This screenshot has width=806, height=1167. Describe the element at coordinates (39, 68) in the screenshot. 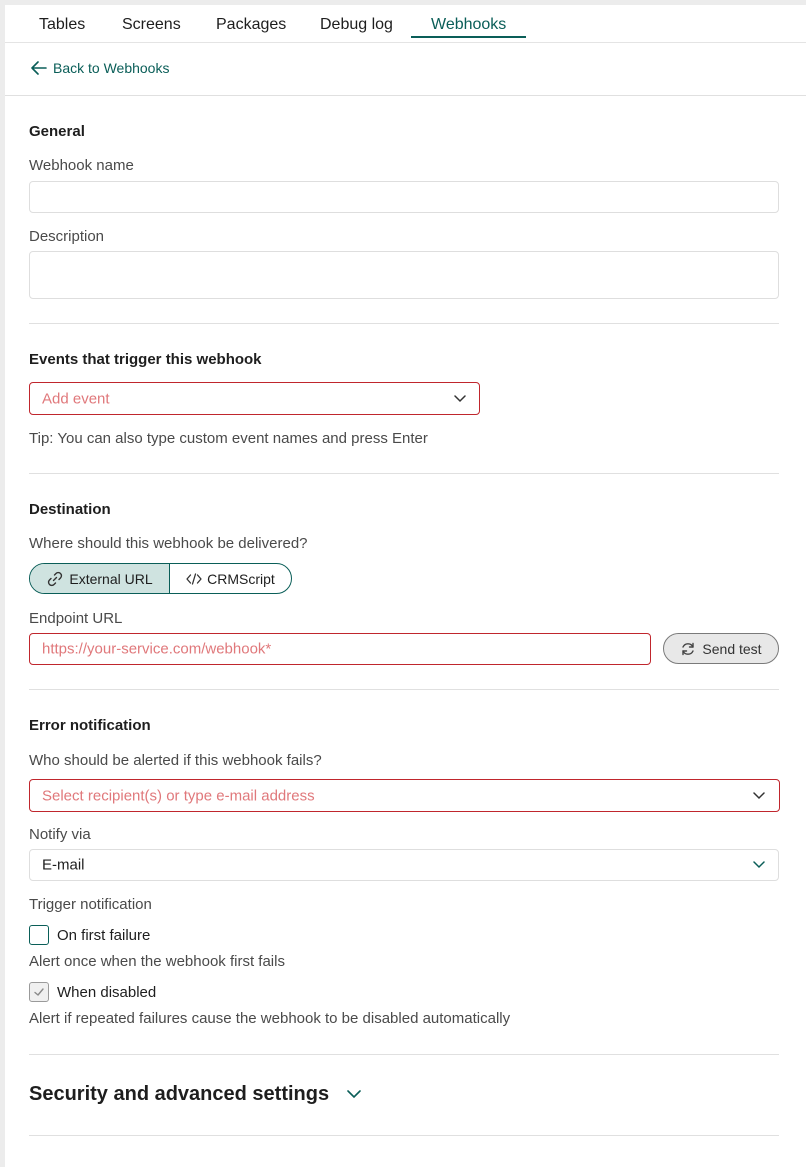

I see `arrow-left-icon` at that location.